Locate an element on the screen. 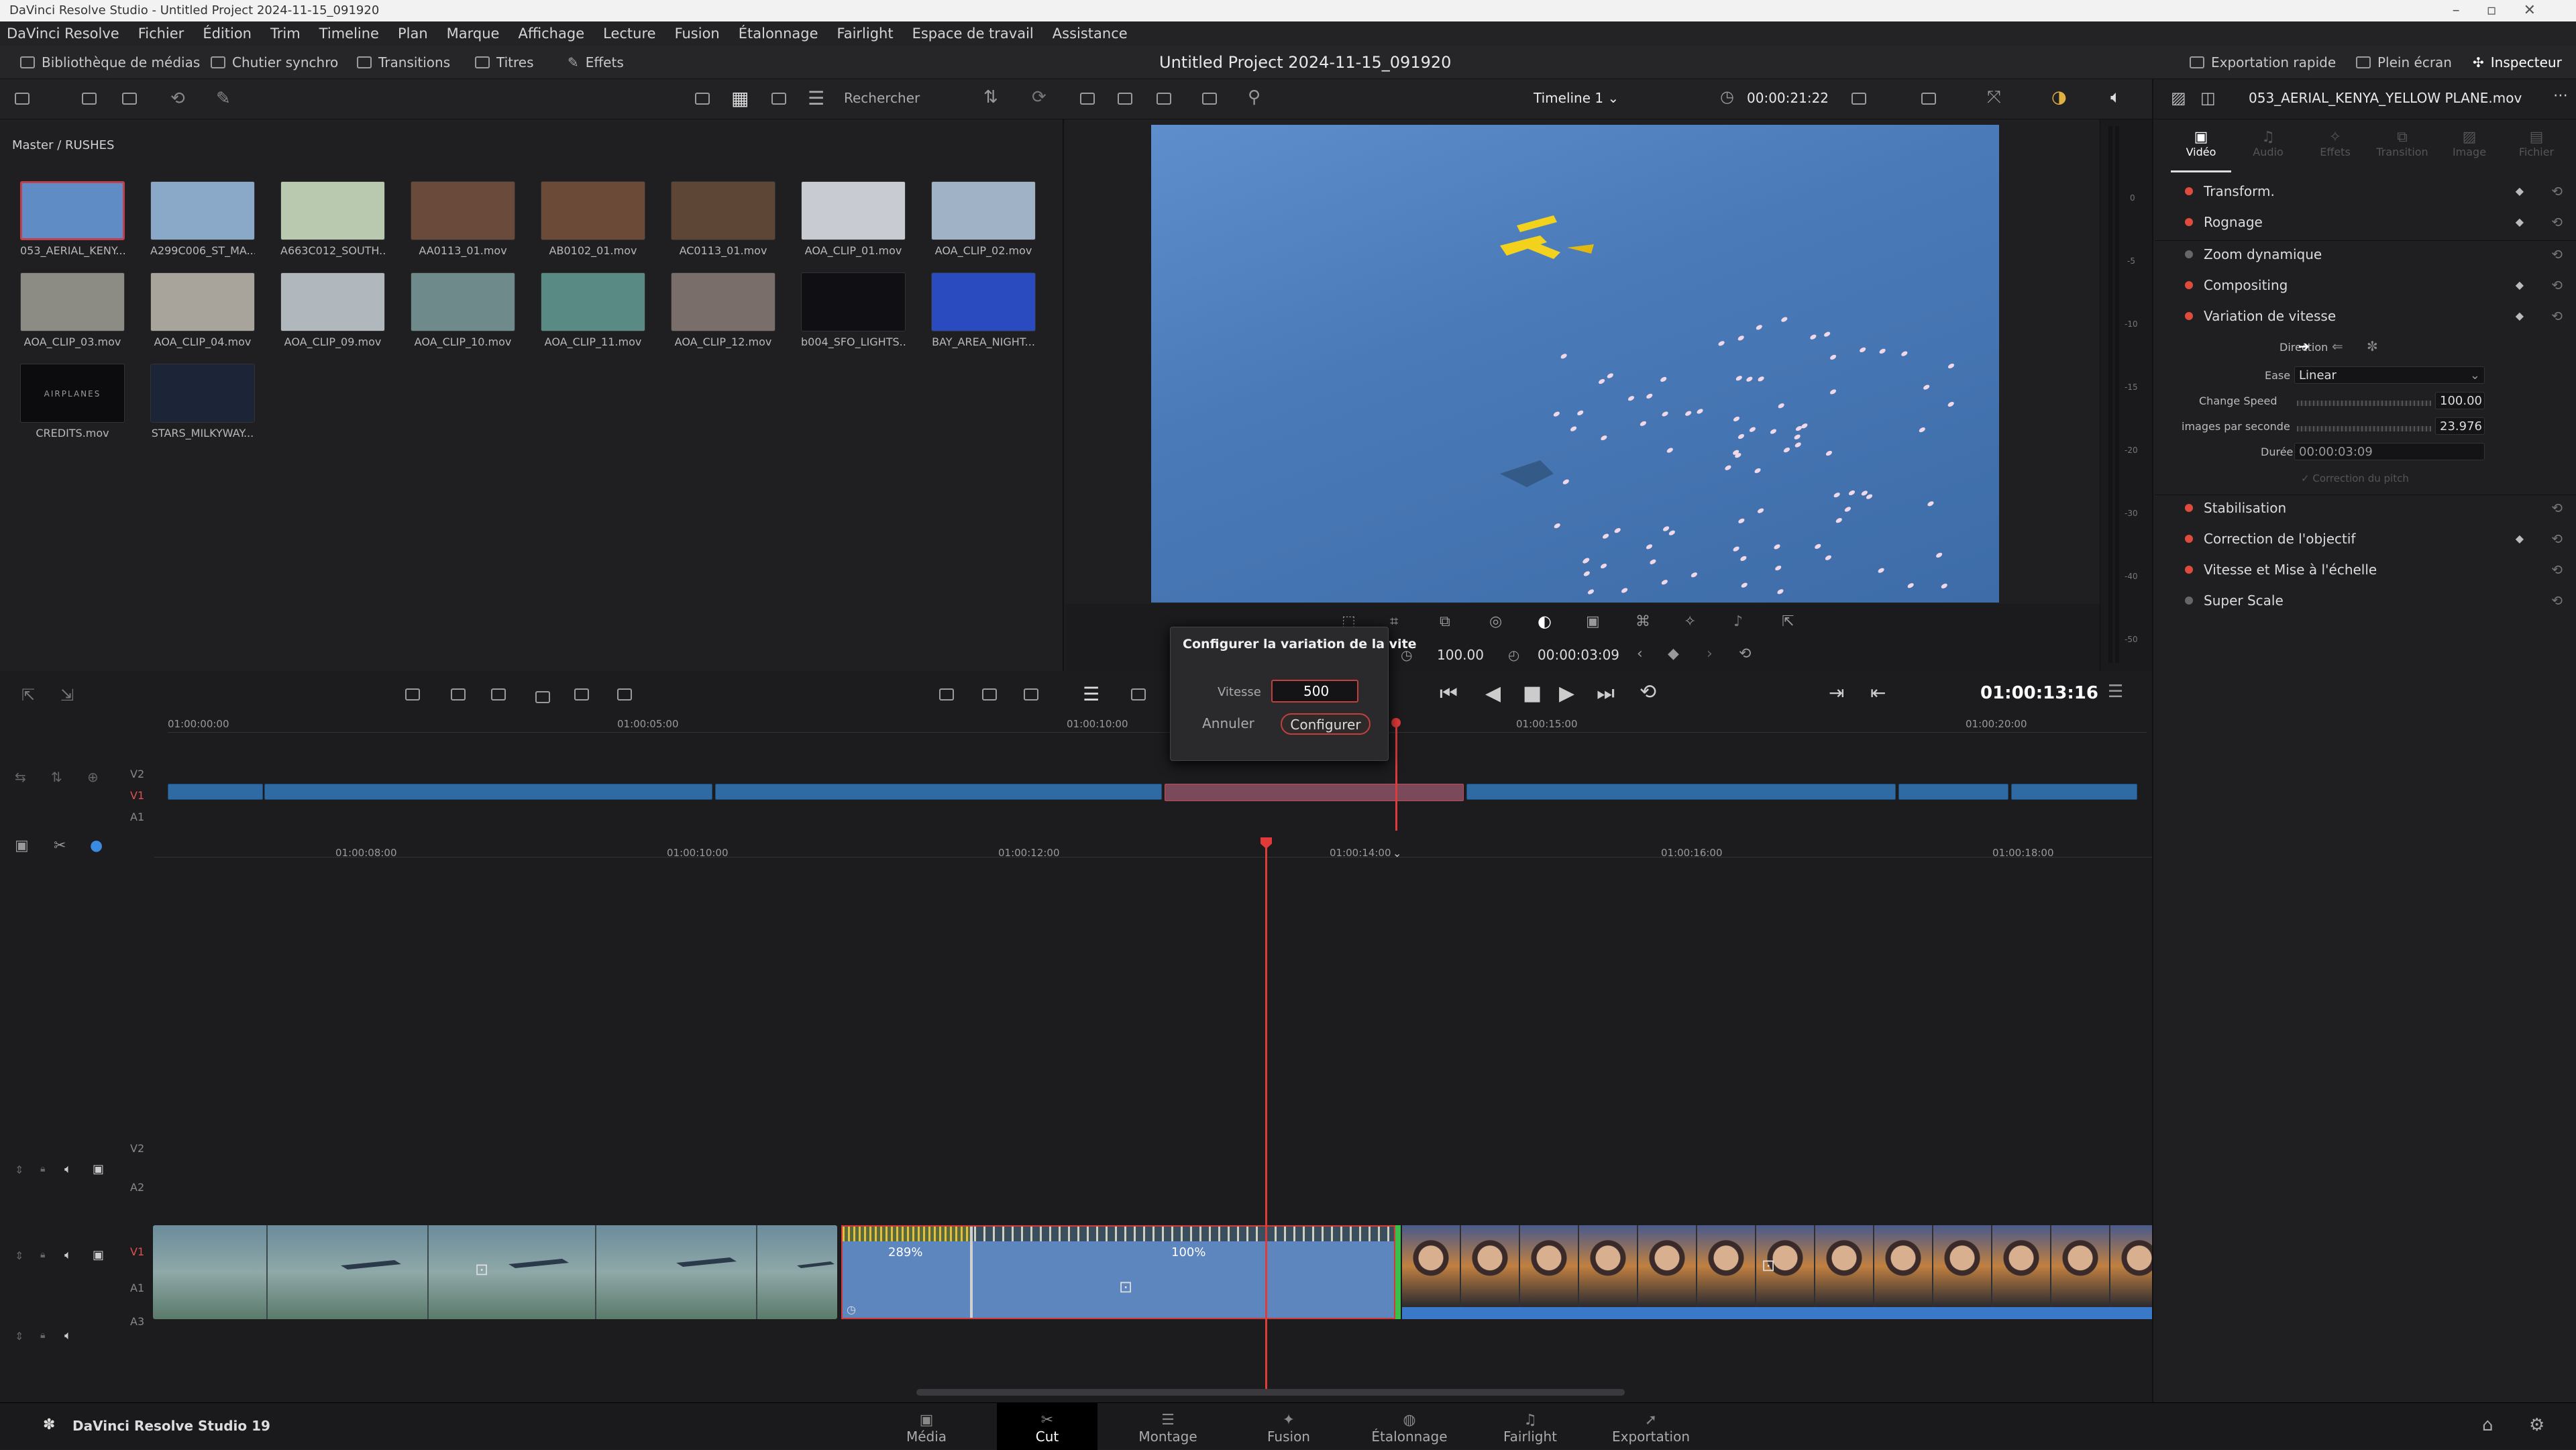  page-tab-fusion: ✦ Fusion is located at coordinates (1288, 1427).